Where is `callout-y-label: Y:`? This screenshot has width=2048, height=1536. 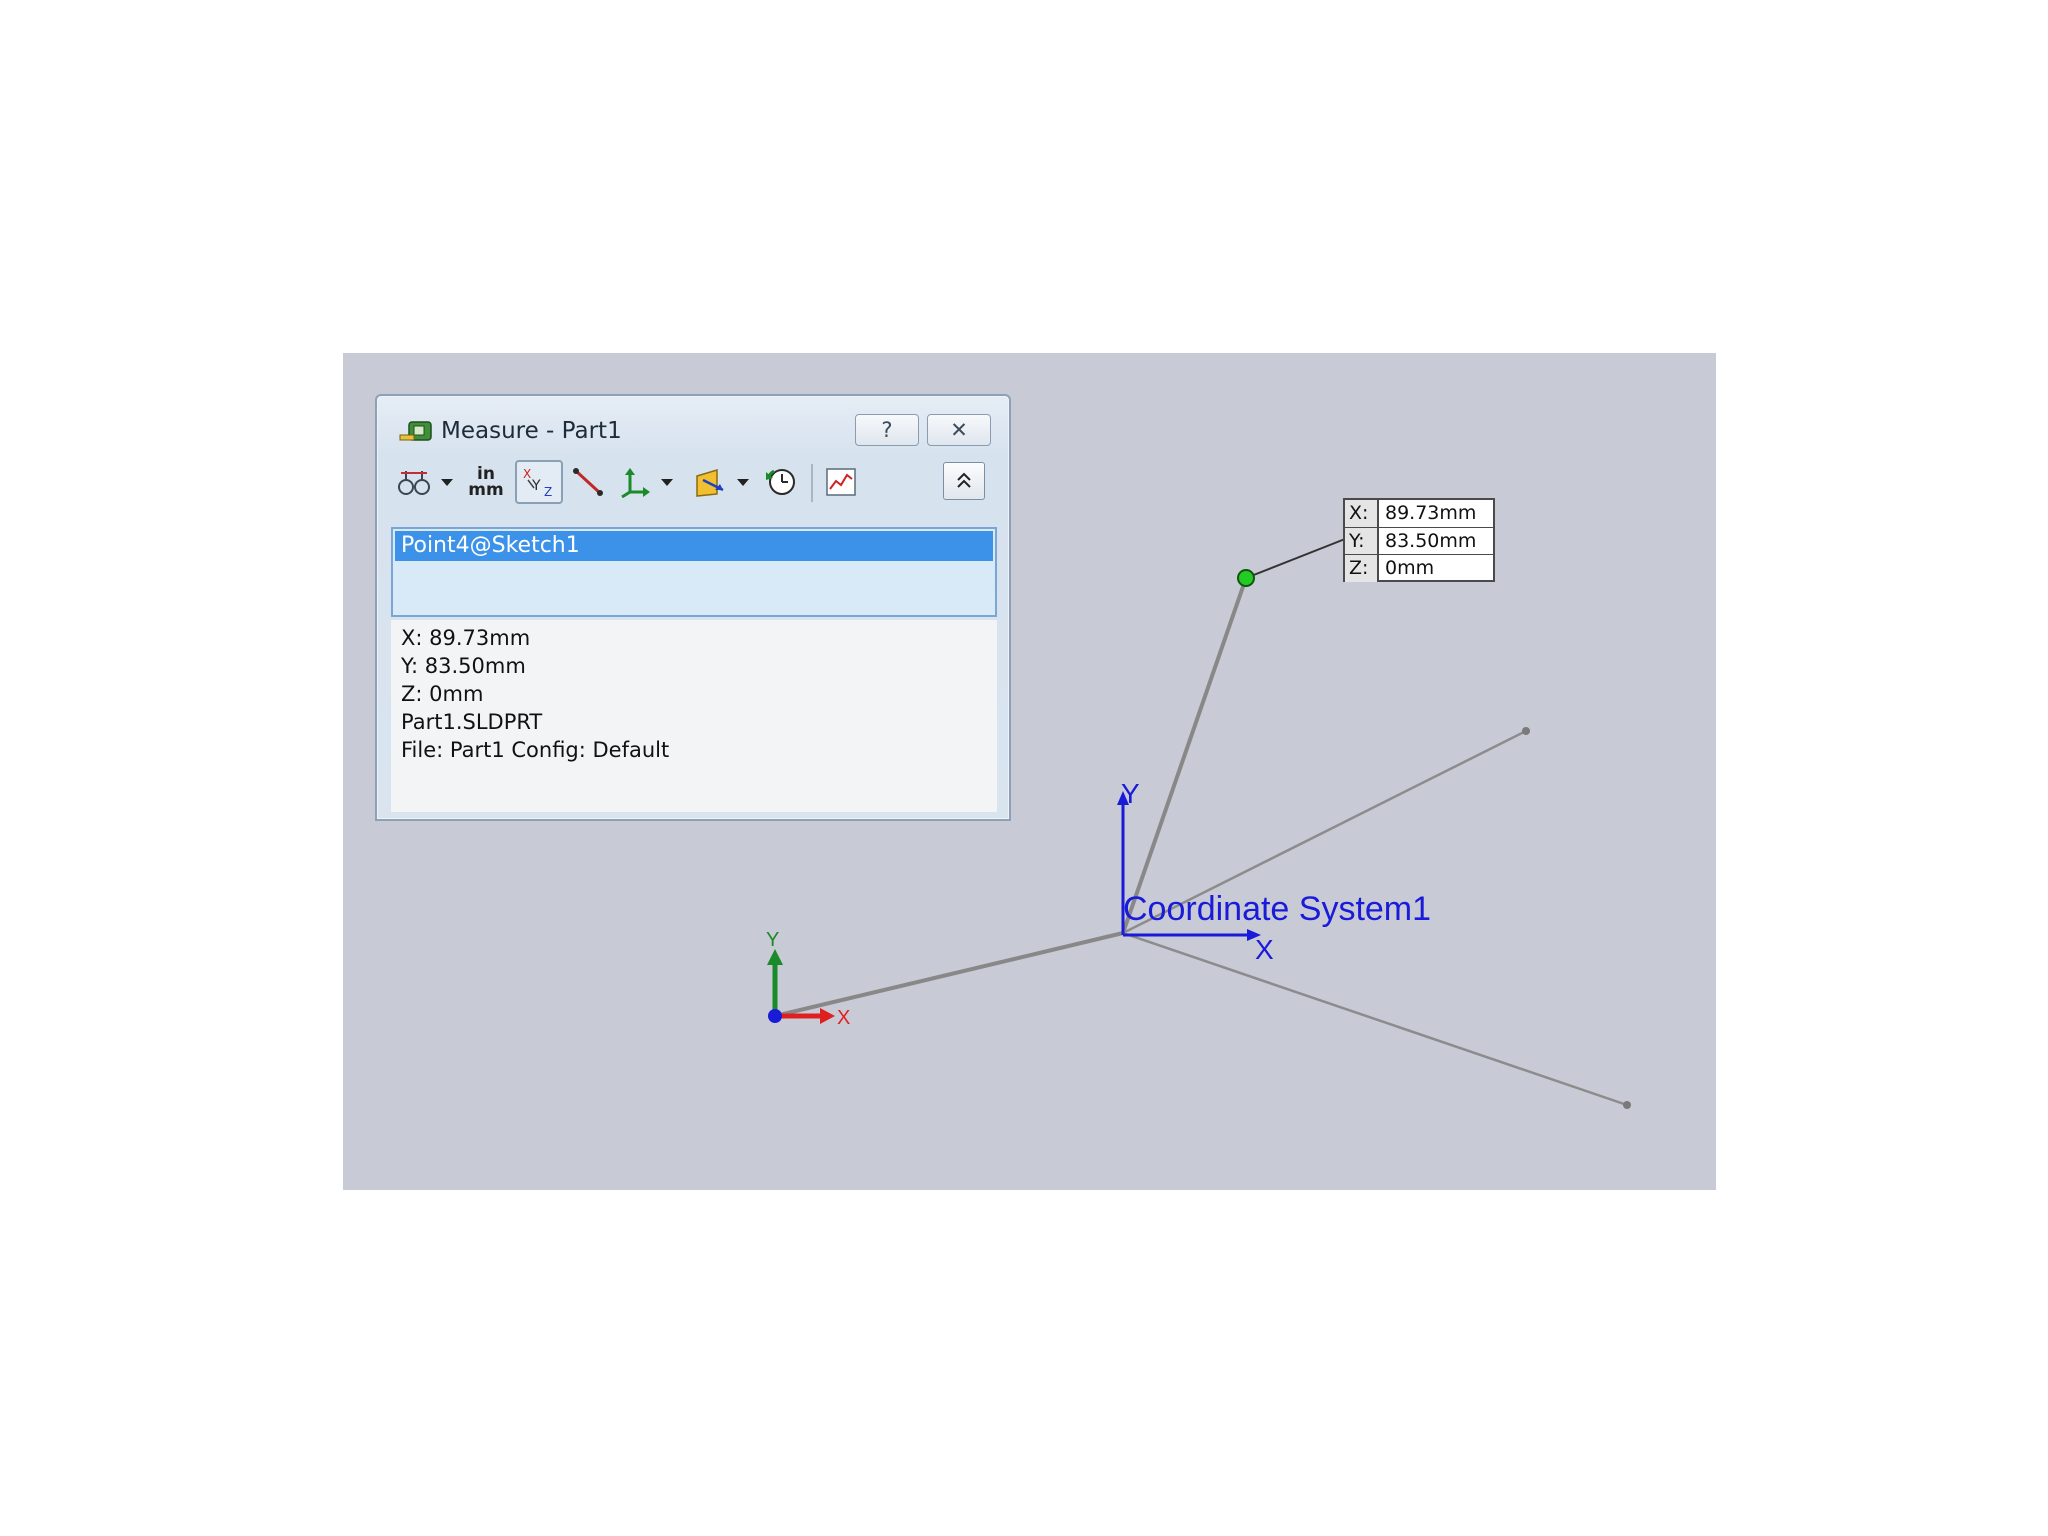 callout-y-label: Y: is located at coordinates (1362, 541).